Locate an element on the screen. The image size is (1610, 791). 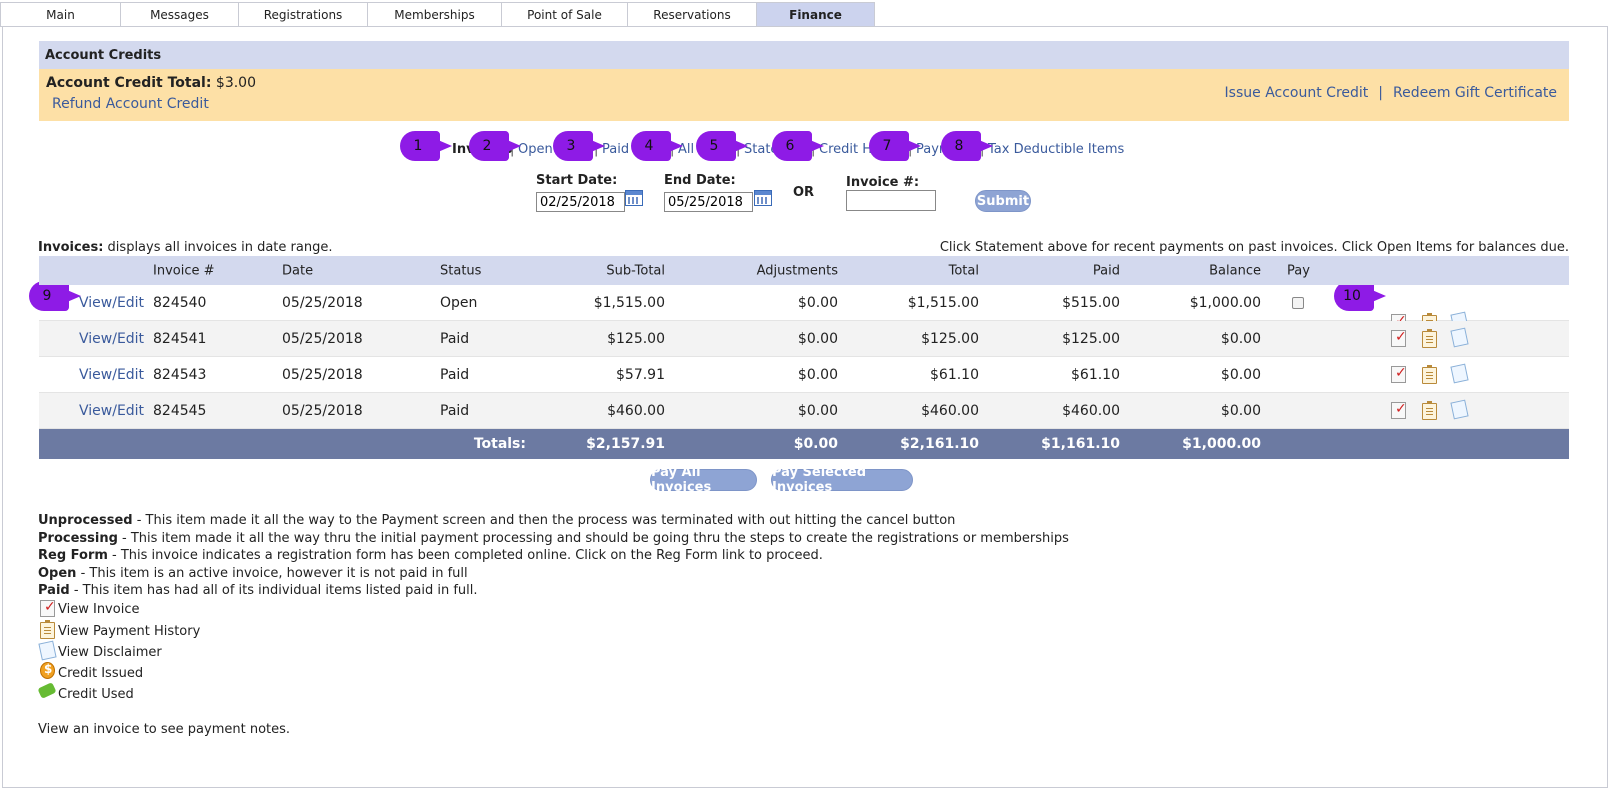
invoice-paid: $125.00 is located at coordinates (1091, 338).